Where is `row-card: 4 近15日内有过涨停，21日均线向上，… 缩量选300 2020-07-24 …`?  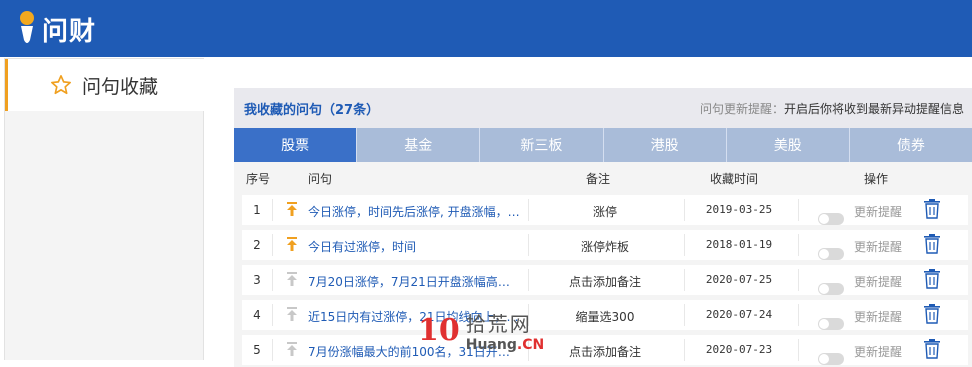 row-card: 4 近15日内有过涨停，21日均线向上，… 缩量选300 2020-07-24 … is located at coordinates (605, 315).